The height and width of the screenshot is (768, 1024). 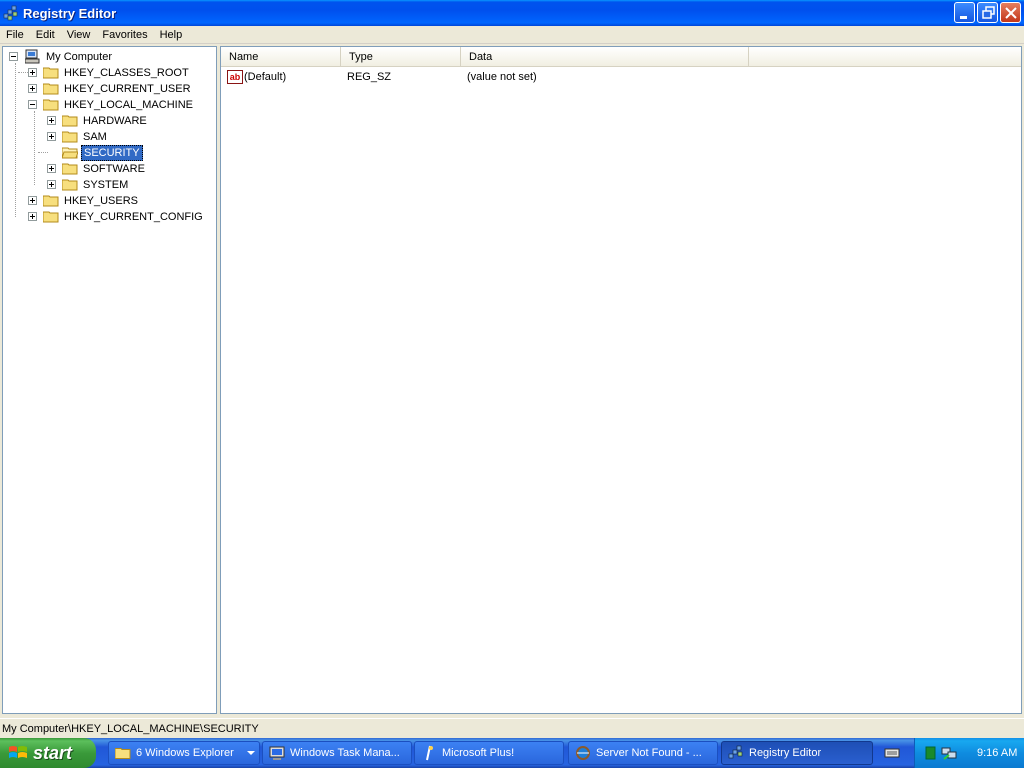 I want to click on taskbar-button-microsoft-plus: Microsoft Plus!, so click(x=489, y=753).